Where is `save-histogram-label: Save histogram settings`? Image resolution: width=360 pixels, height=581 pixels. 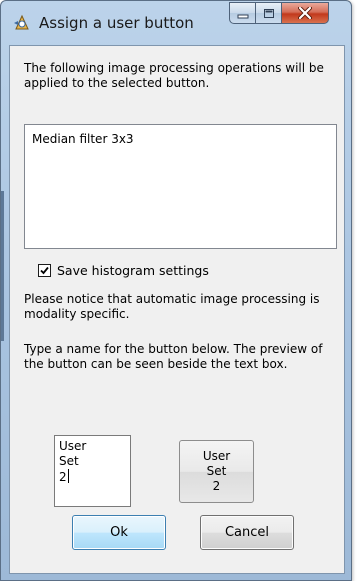 save-histogram-label: Save histogram settings is located at coordinates (133, 270).